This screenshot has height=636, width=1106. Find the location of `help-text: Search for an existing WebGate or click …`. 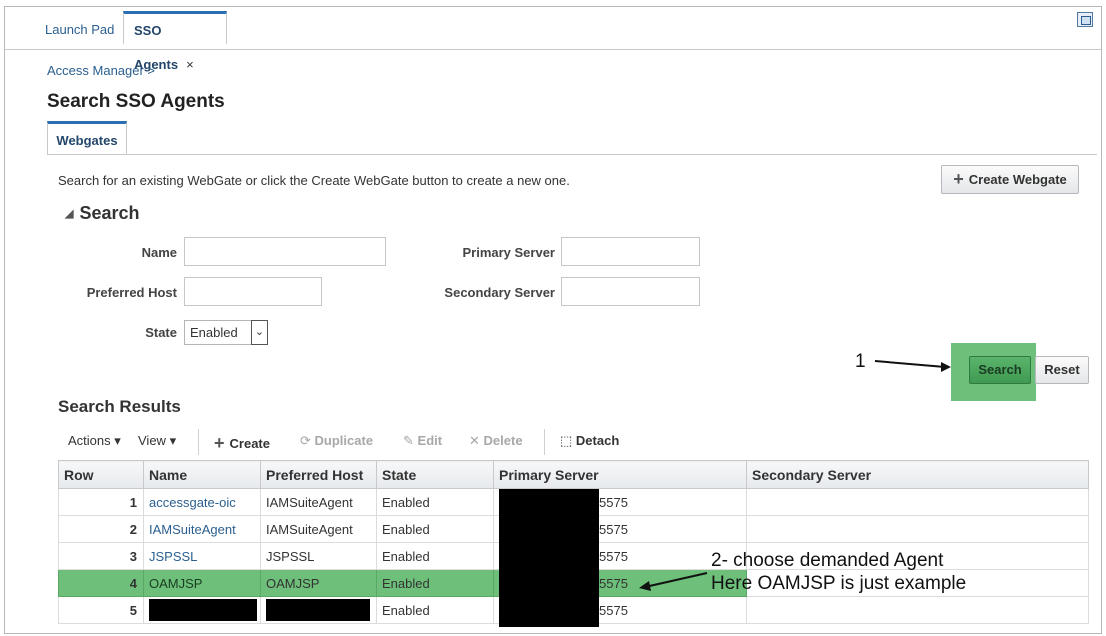

help-text: Search for an existing WebGate or click … is located at coordinates (314, 180).